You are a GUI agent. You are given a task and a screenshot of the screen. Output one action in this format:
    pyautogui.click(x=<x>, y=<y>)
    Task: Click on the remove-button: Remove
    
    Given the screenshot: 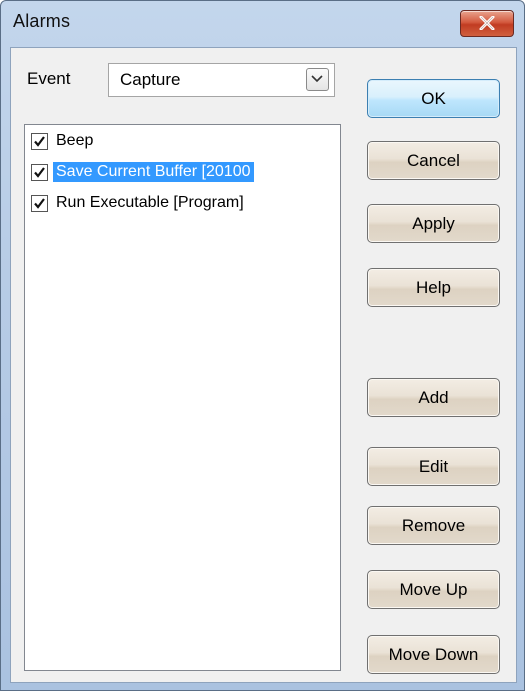 What is the action you would take?
    pyautogui.click(x=433, y=525)
    